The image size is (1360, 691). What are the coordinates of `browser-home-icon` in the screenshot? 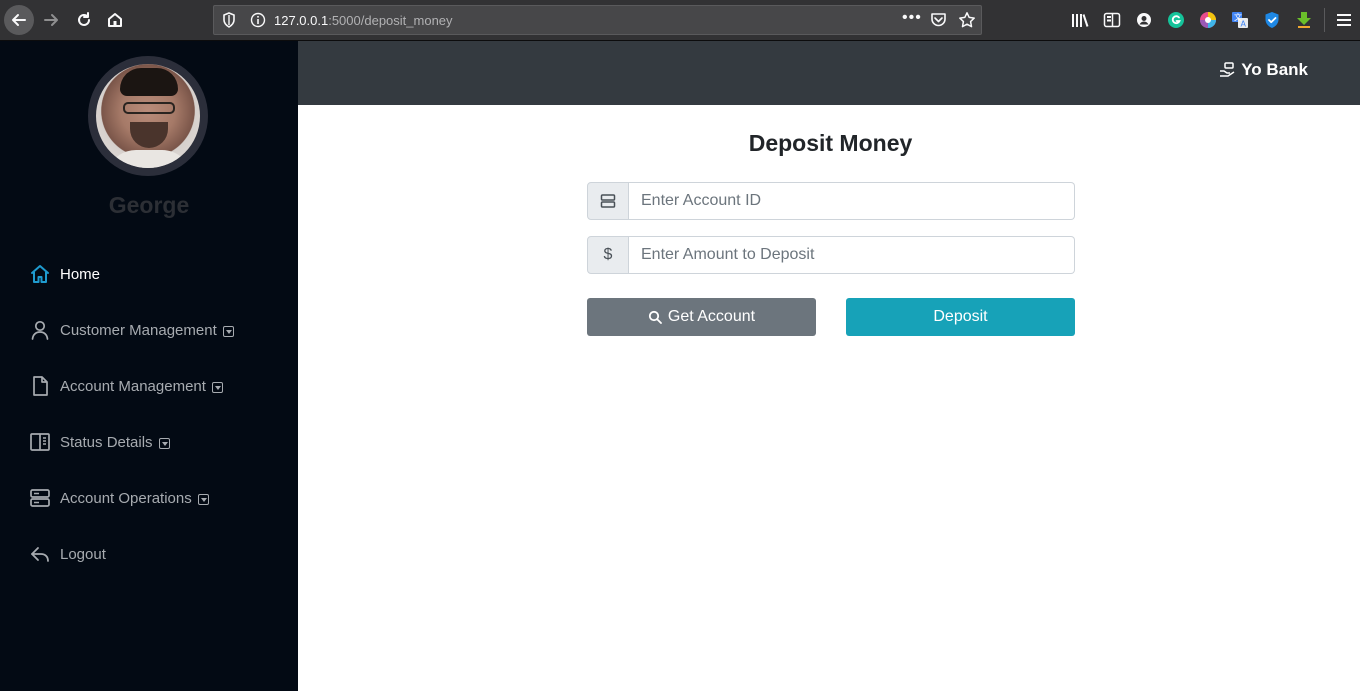 It's located at (115, 20).